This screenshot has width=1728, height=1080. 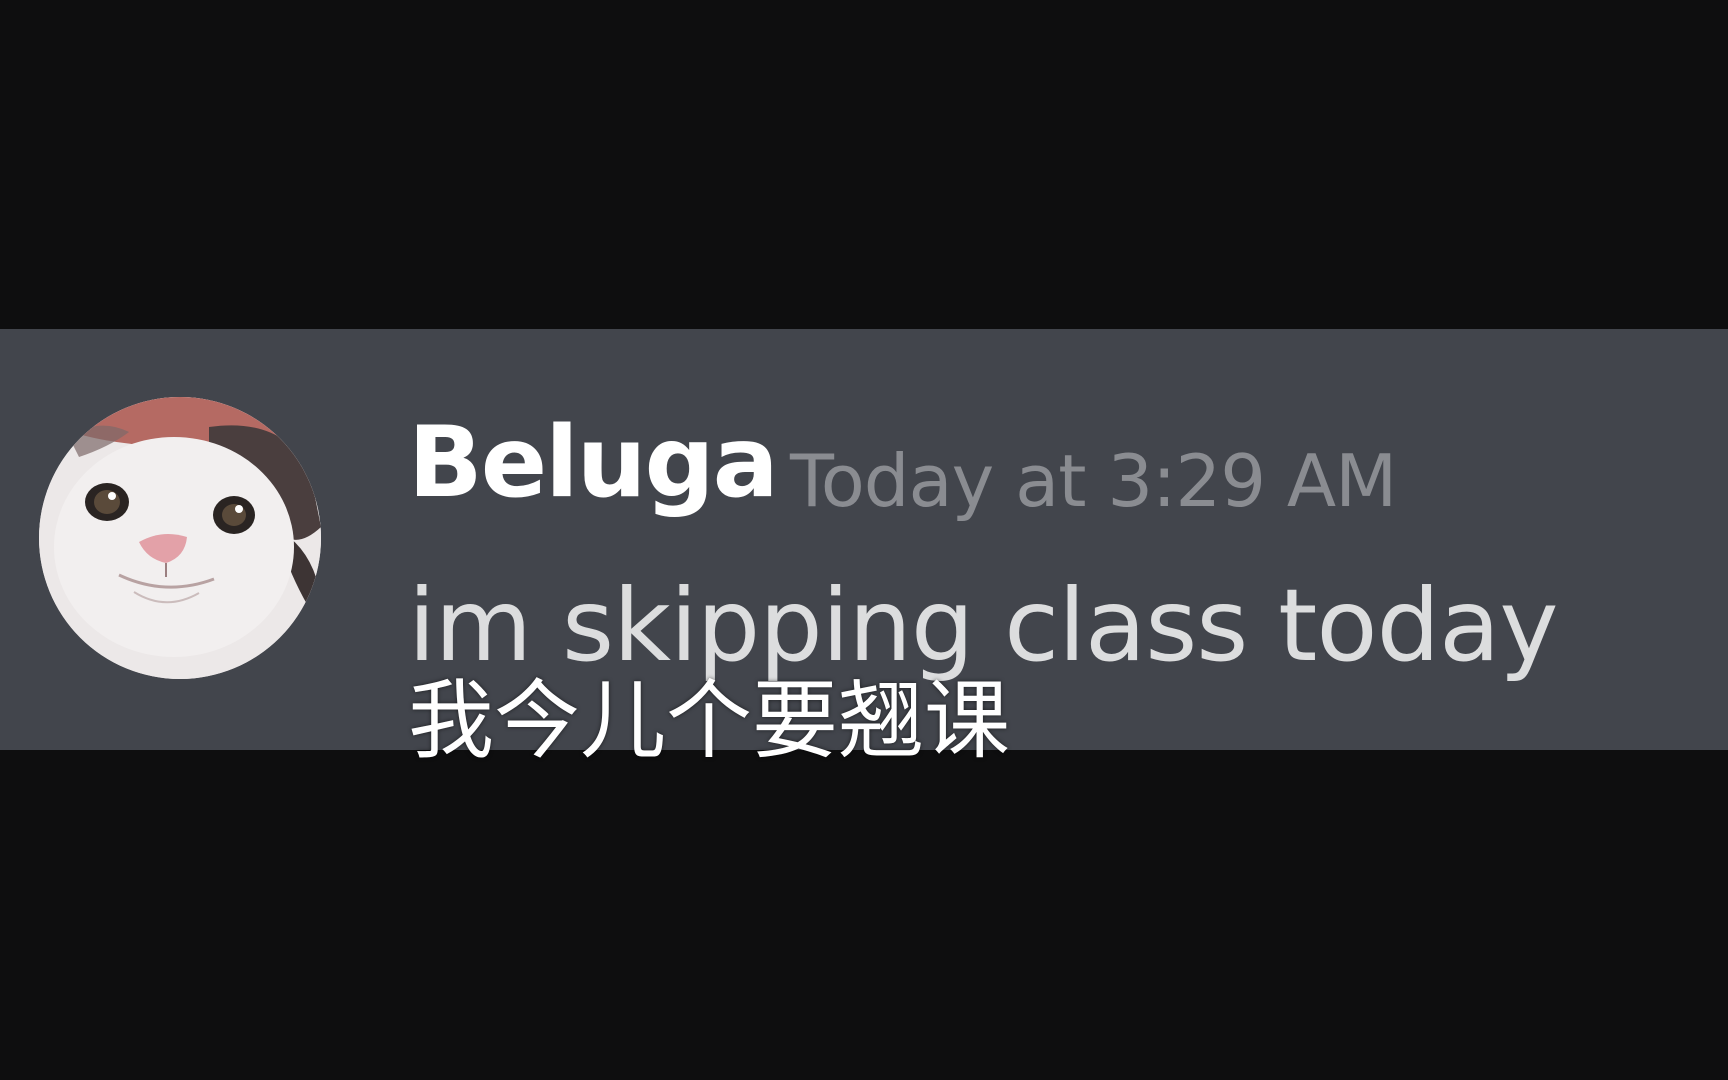 I want to click on message-timestamp: Today at 3:29 AM, so click(x=1093, y=481).